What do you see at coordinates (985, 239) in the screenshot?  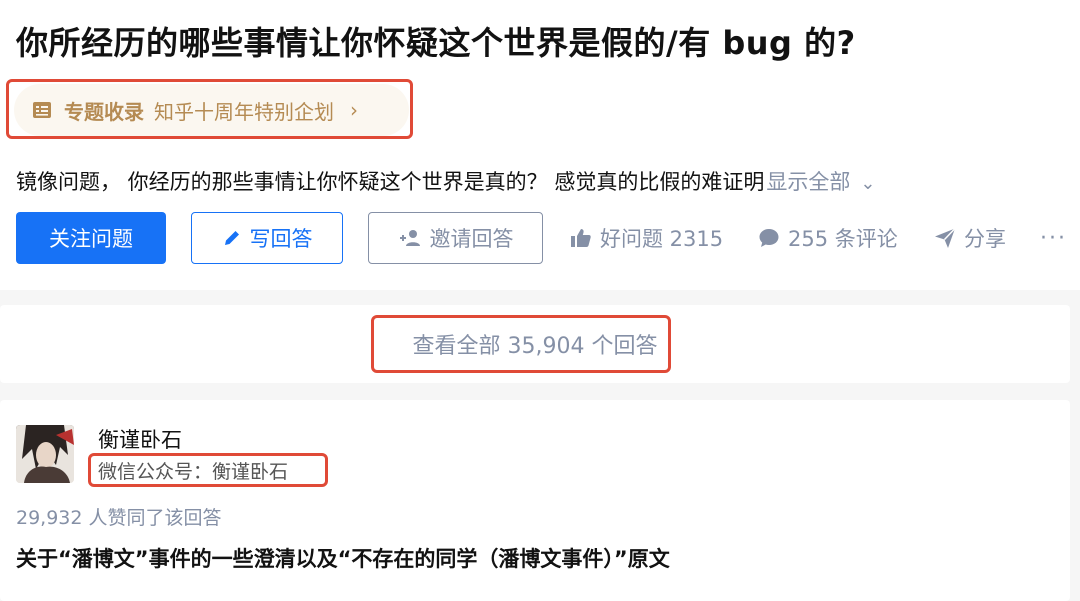 I see `share-label: 分享` at bounding box center [985, 239].